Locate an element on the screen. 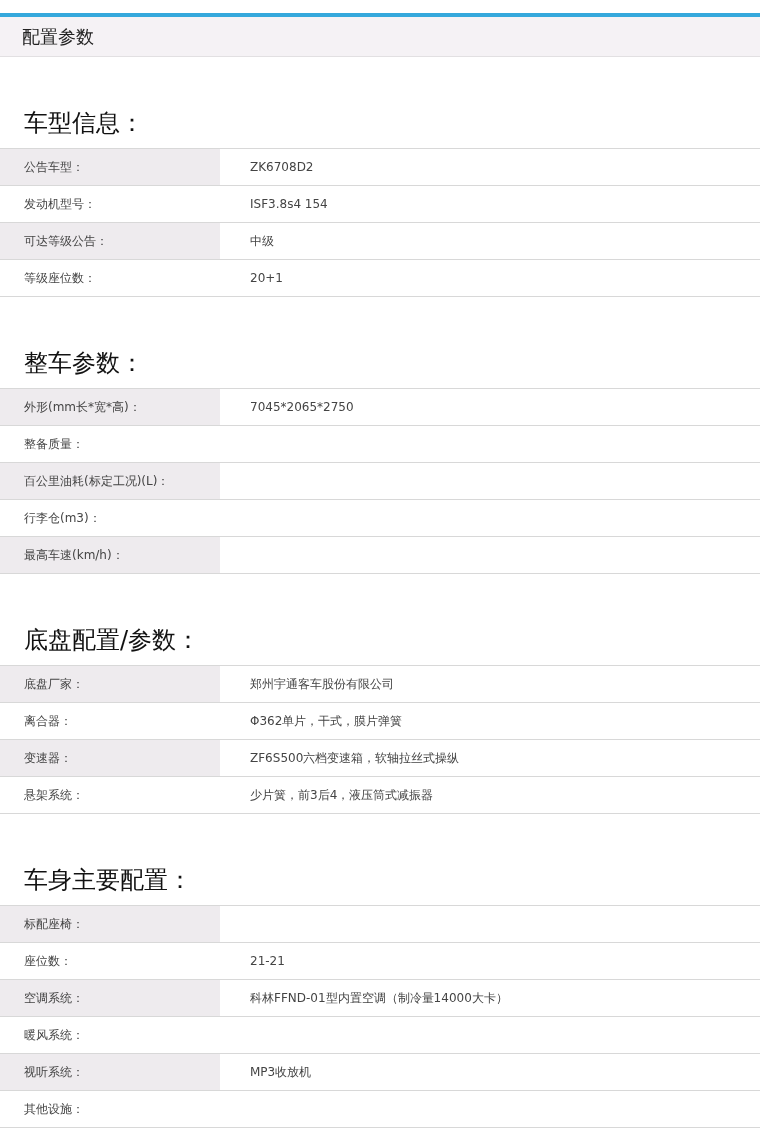 The image size is (760, 1133). spec-label: 最高车速(km/h)： is located at coordinates (110, 555).